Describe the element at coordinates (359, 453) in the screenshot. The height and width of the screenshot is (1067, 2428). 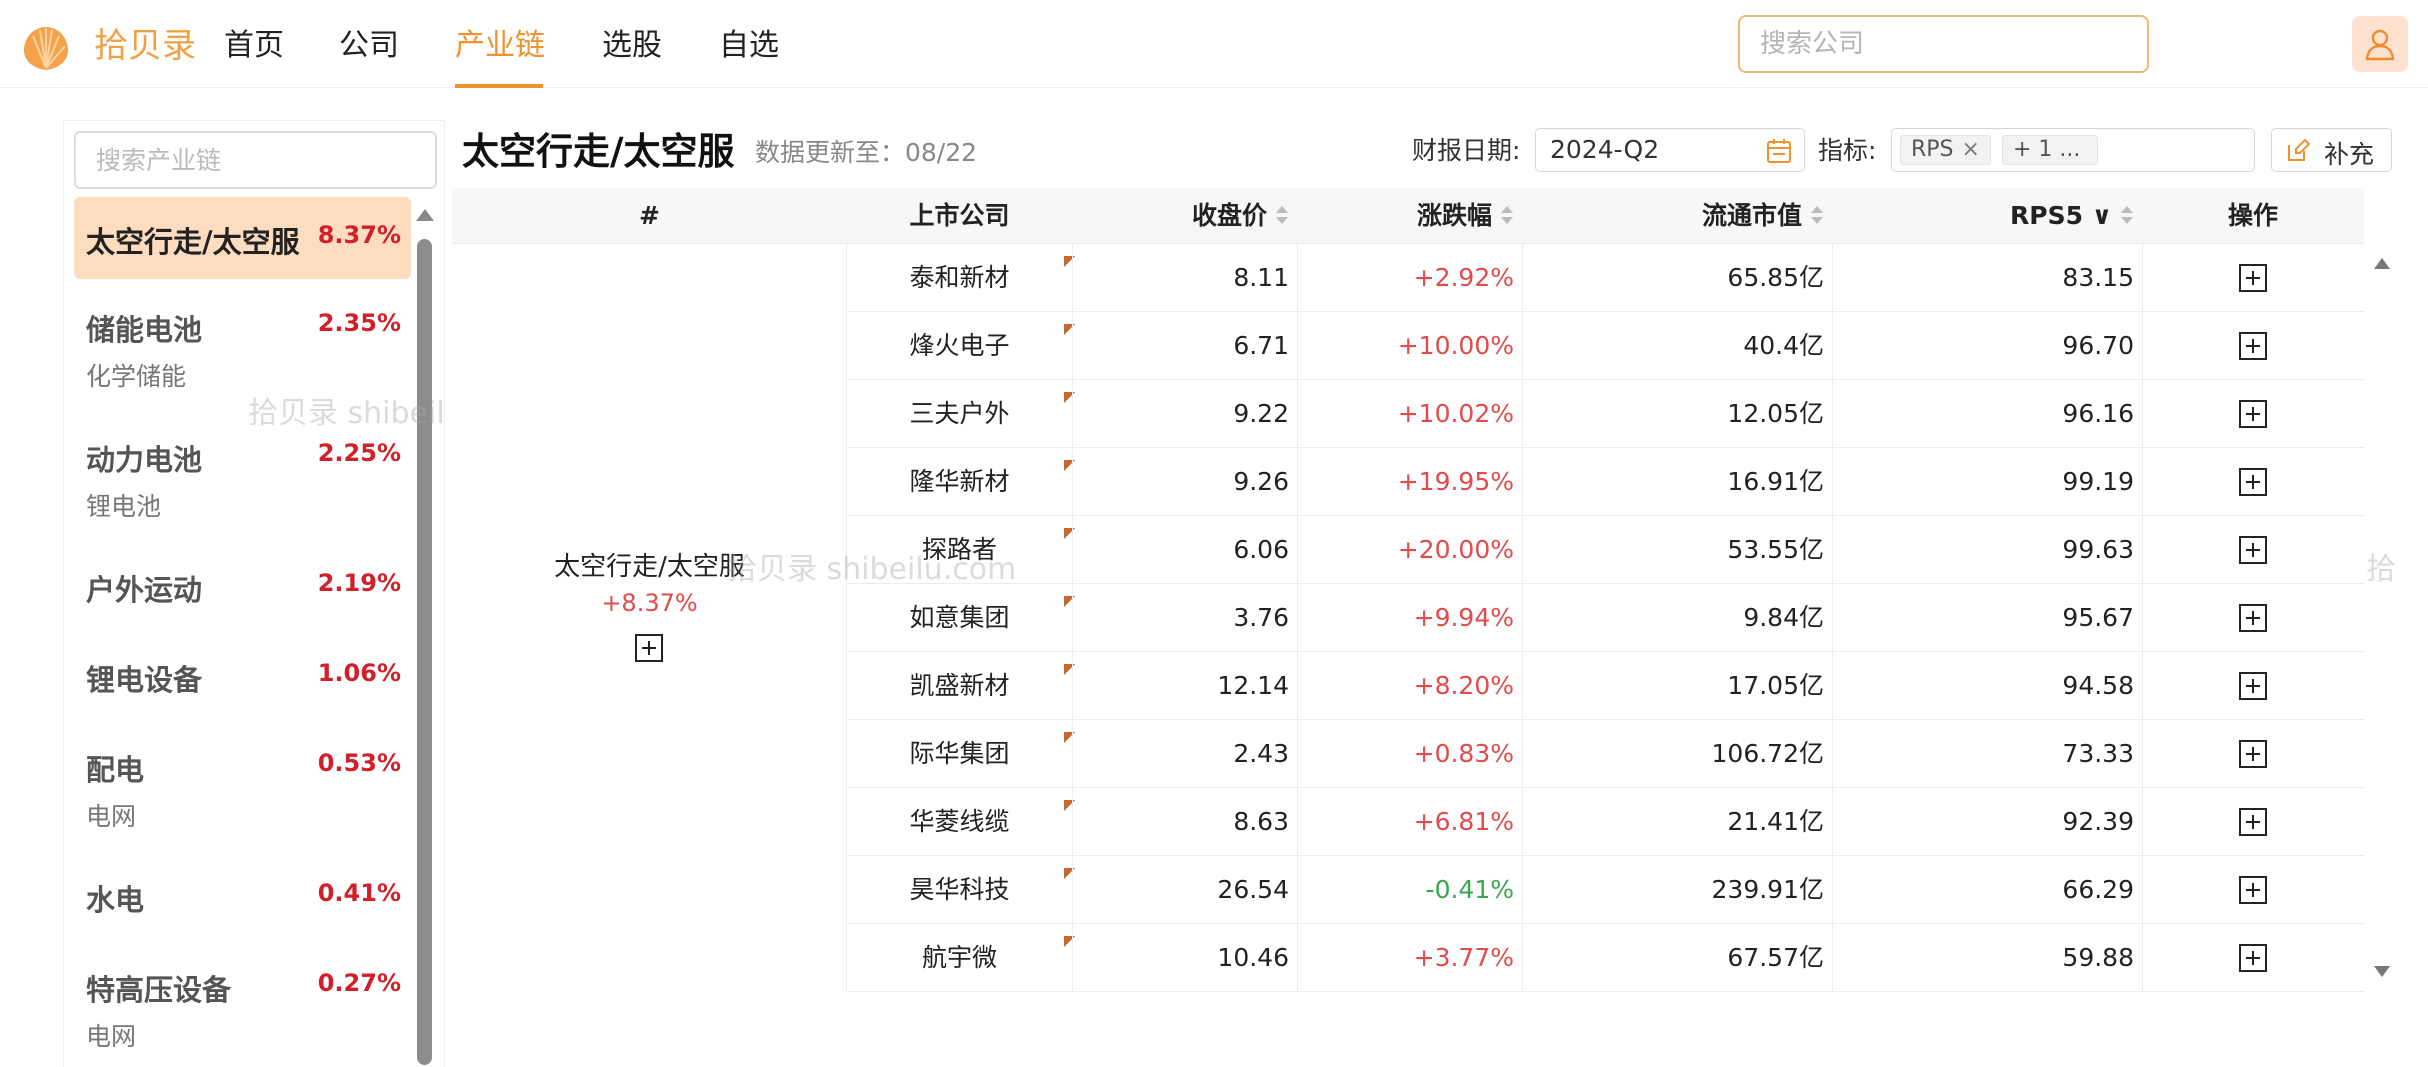
I see `sidebar-item-pct: 2.25%` at that location.